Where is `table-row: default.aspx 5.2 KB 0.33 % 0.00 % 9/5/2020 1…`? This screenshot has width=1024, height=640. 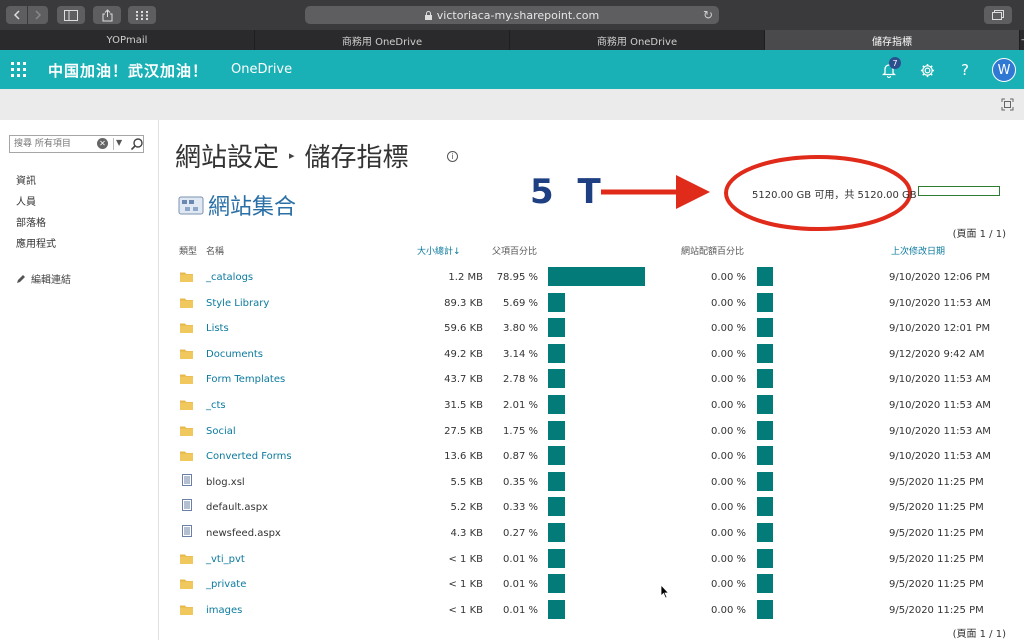
table-row: default.aspx 5.2 KB 0.33 % 0.00 % 9/5/2020 1… is located at coordinates (512, 510).